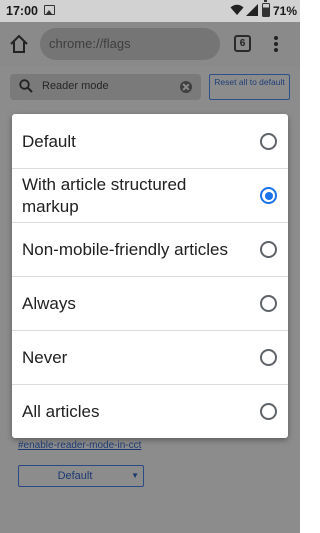 The height and width of the screenshot is (533, 320). Describe the element at coordinates (242, 43) in the screenshot. I see `tab-switcher-button: 6` at that location.